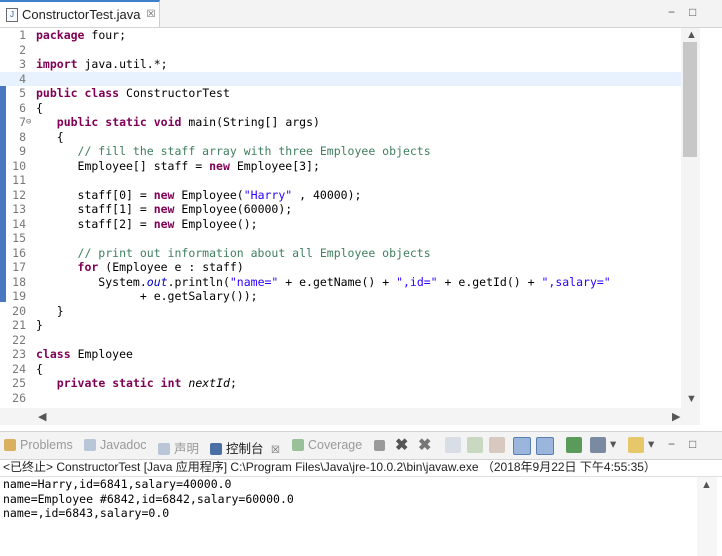  Describe the element at coordinates (327, 445) in the screenshot. I see `tab-coverage: Coverage` at that location.